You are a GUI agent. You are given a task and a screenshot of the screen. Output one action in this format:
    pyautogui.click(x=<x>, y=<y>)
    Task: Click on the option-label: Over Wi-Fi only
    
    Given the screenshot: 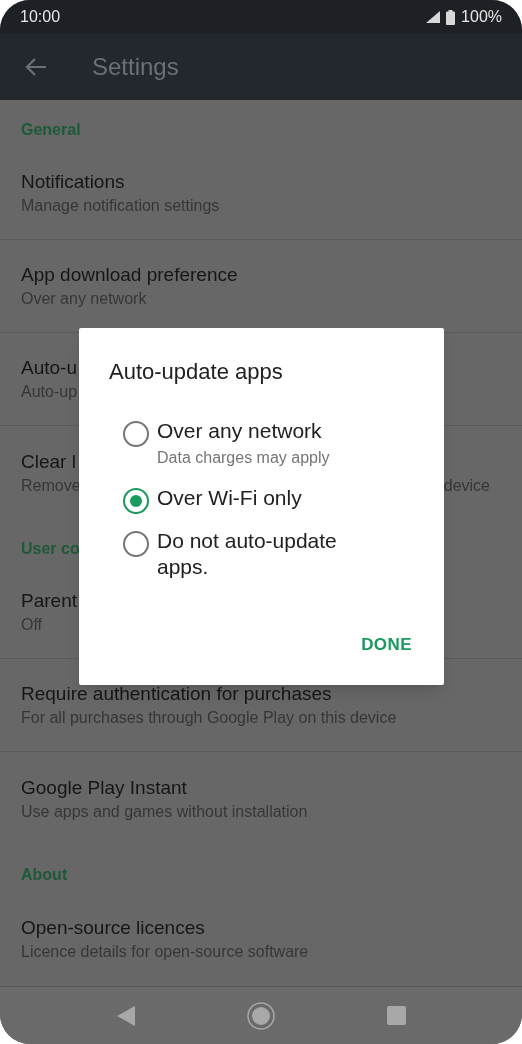 What is the action you would take?
    pyautogui.click(x=230, y=498)
    